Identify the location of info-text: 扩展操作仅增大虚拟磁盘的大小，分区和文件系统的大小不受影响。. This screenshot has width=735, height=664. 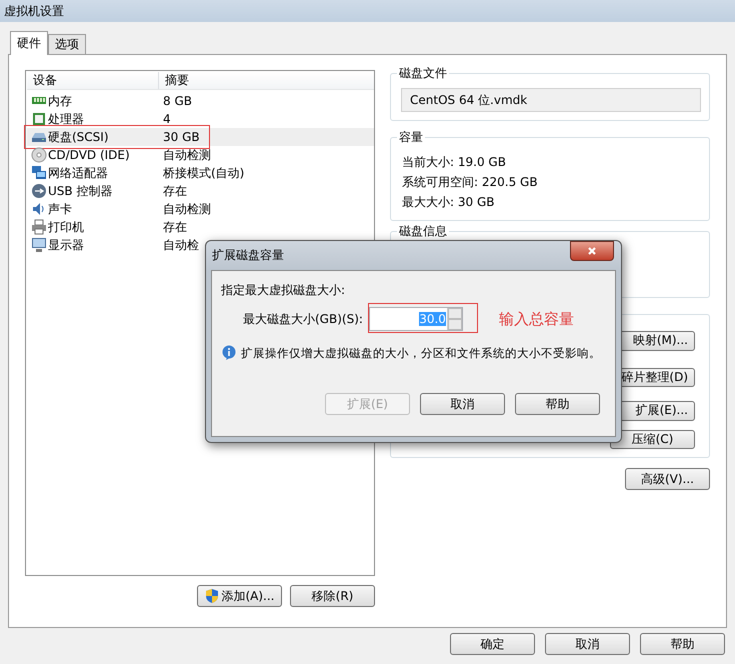
(421, 353).